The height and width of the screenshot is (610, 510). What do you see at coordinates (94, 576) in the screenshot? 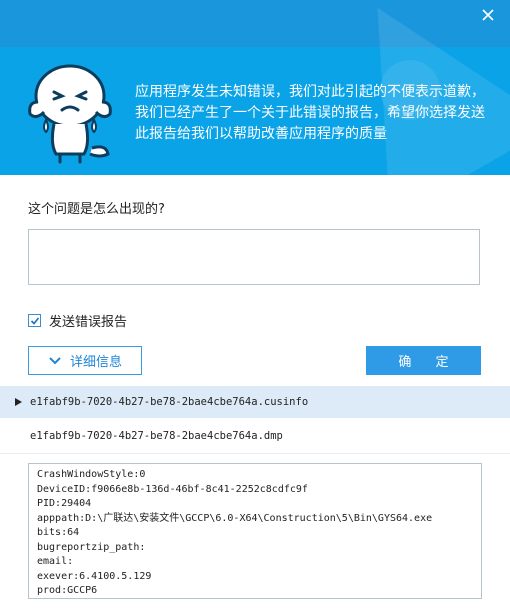
I see `content-line: exever:6.4100.5.129` at bounding box center [94, 576].